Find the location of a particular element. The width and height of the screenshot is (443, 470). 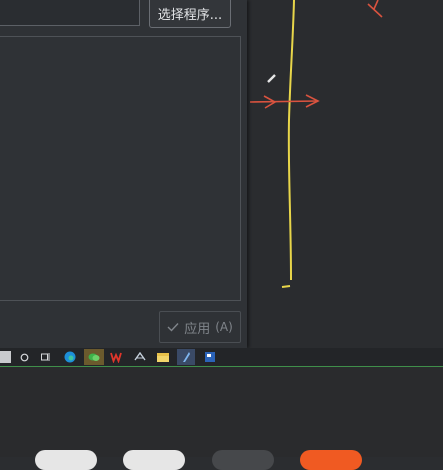

pen-app-icon is located at coordinates (186, 357).